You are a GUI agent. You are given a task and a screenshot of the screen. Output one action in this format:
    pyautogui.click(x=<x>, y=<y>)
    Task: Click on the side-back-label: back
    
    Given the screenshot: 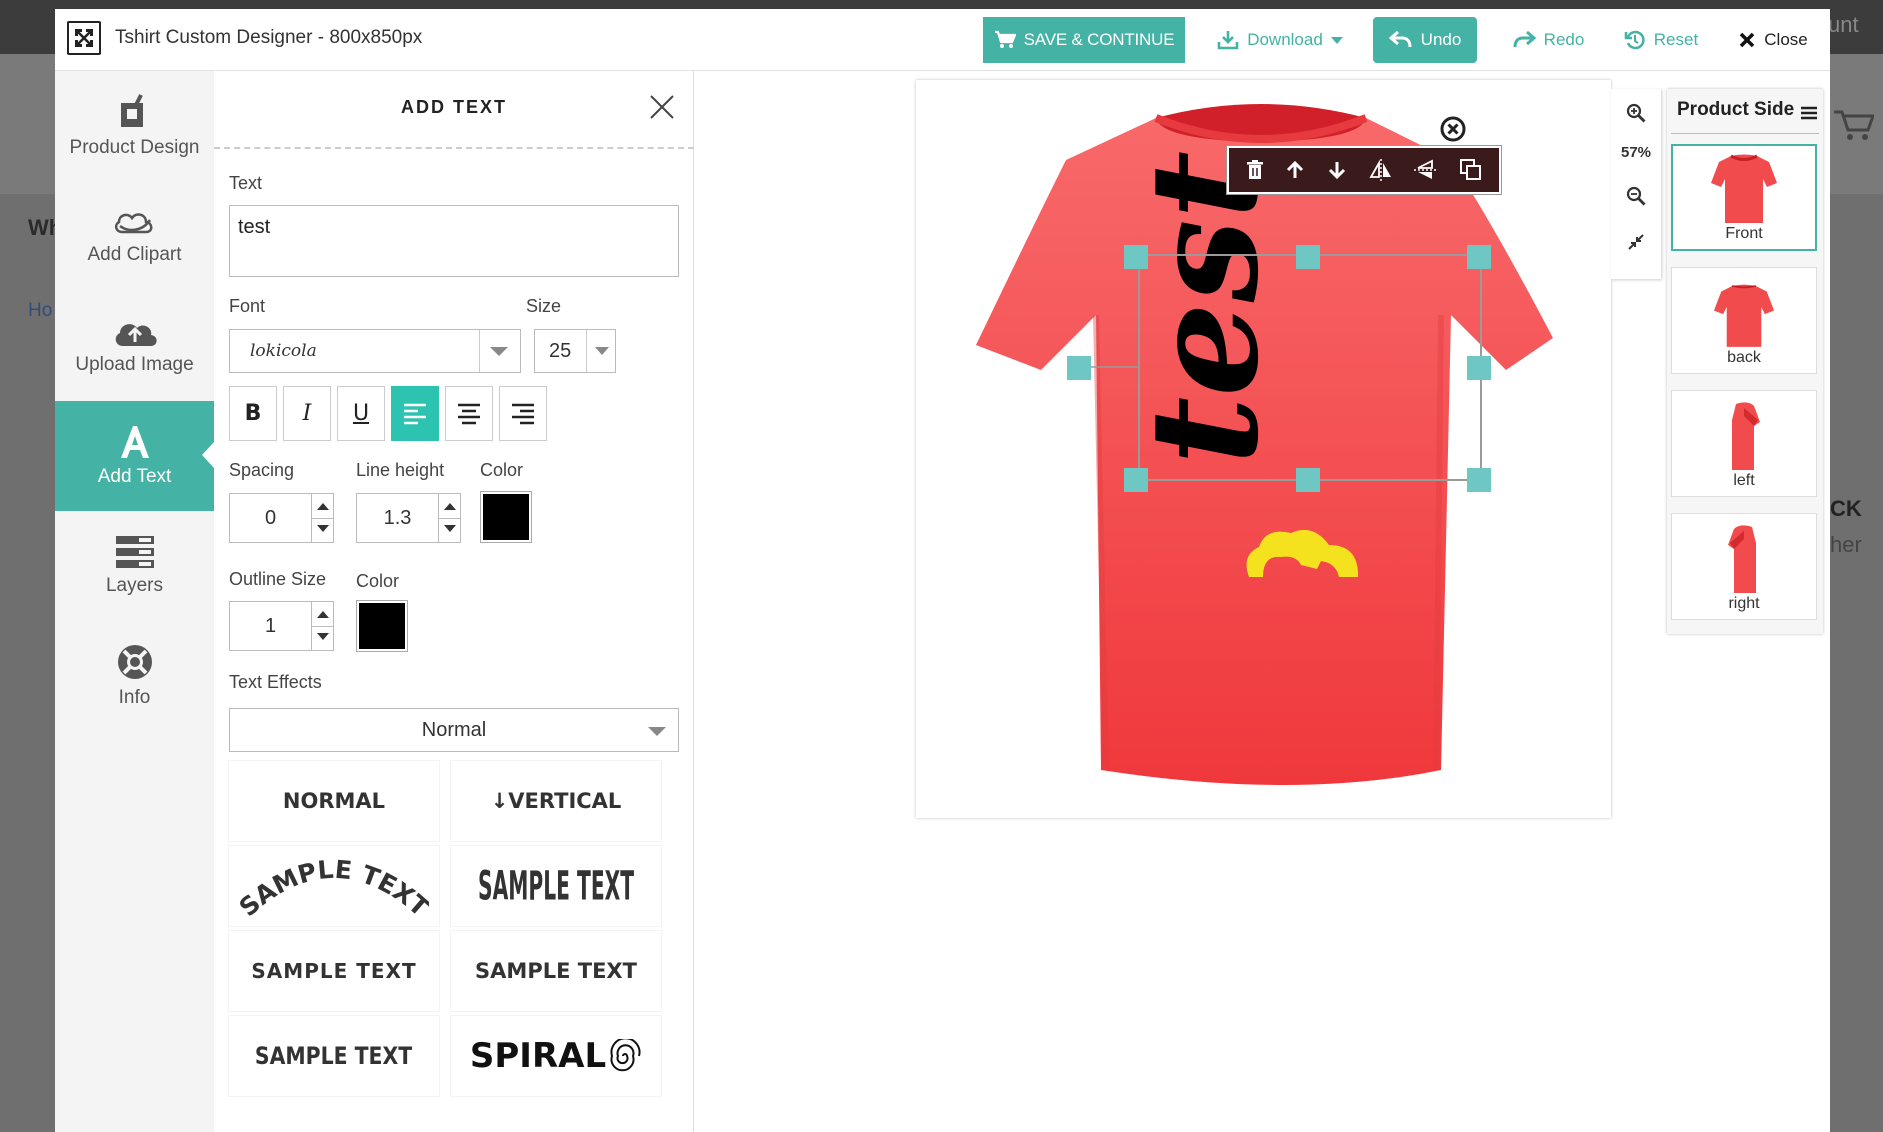 What is the action you would take?
    pyautogui.click(x=1744, y=357)
    